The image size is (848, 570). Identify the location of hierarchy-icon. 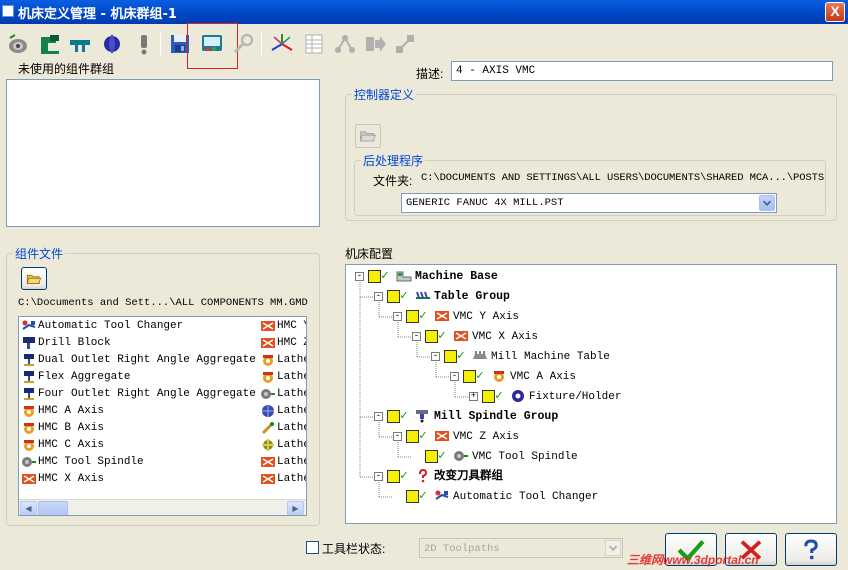
(345, 44).